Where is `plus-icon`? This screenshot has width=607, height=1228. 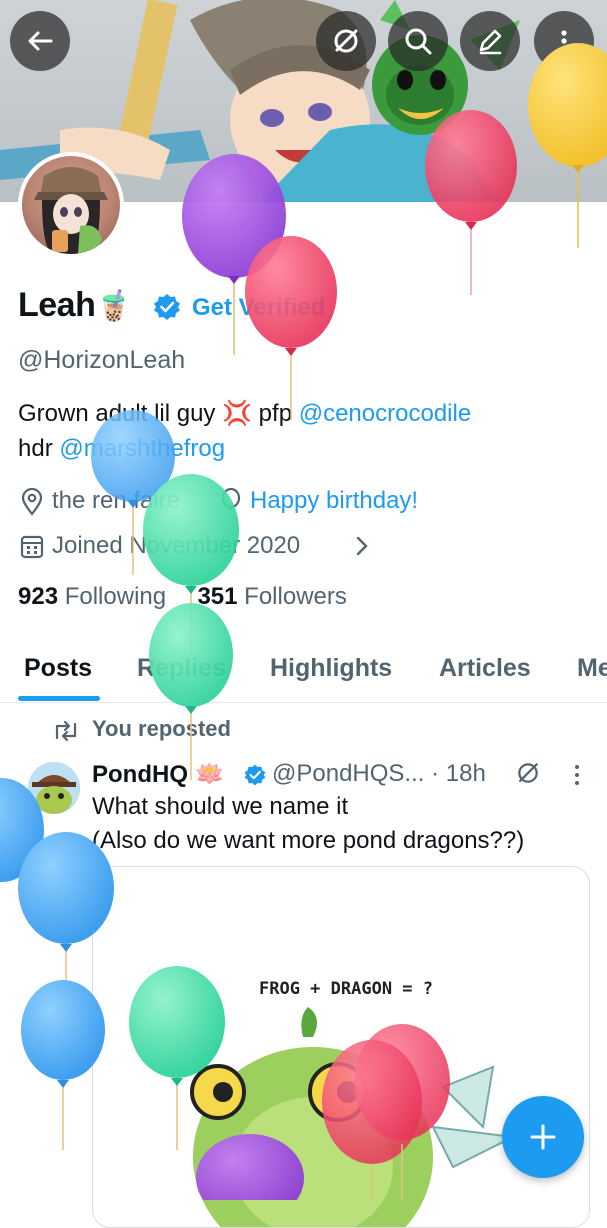 plus-icon is located at coordinates (543, 1137).